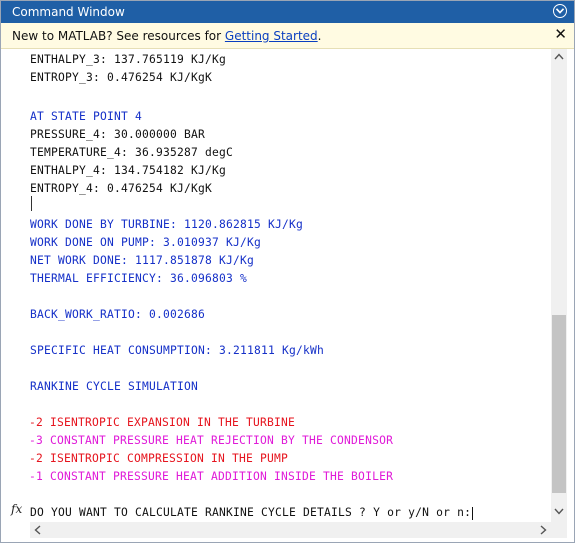  Describe the element at coordinates (86, 116) in the screenshot. I see `console-line: AT STATE POINT 4` at that location.